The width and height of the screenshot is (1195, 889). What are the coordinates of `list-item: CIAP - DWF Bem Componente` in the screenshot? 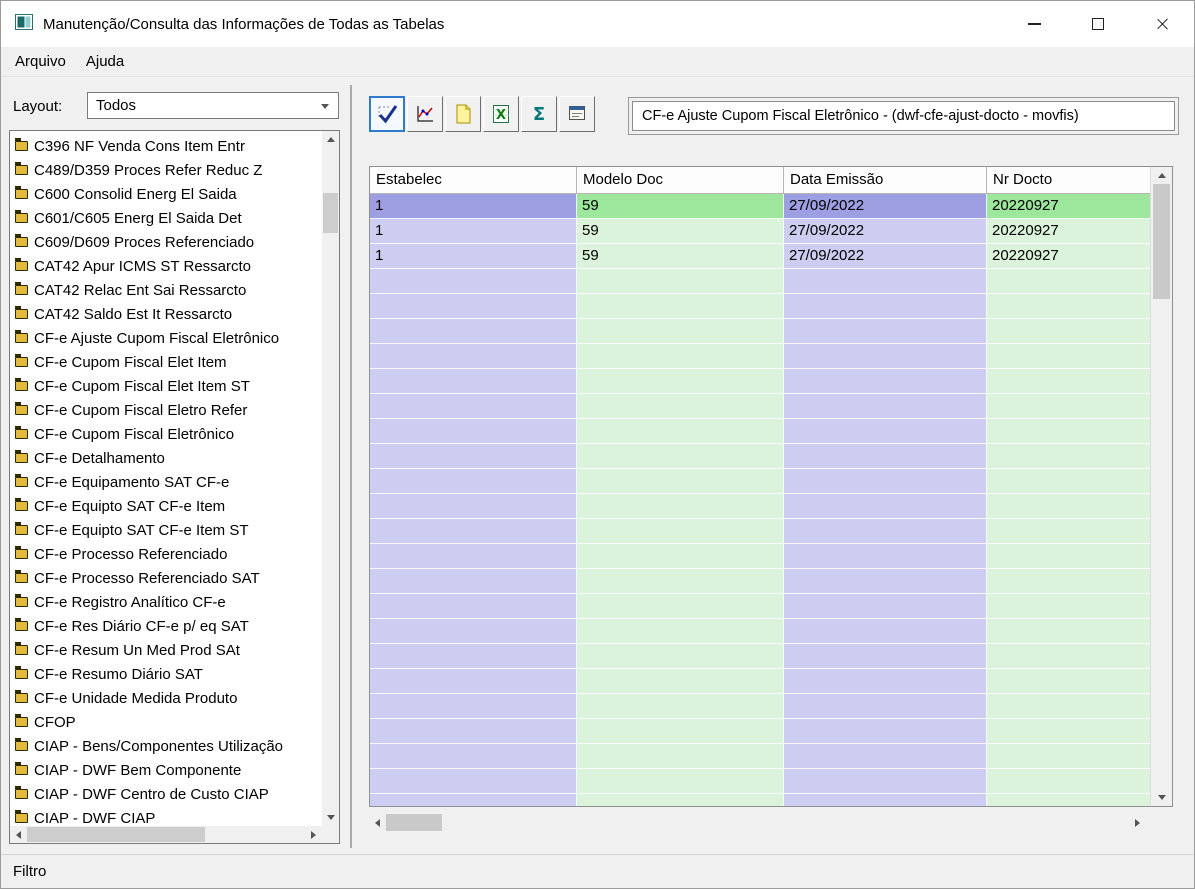 It's located at (166, 770).